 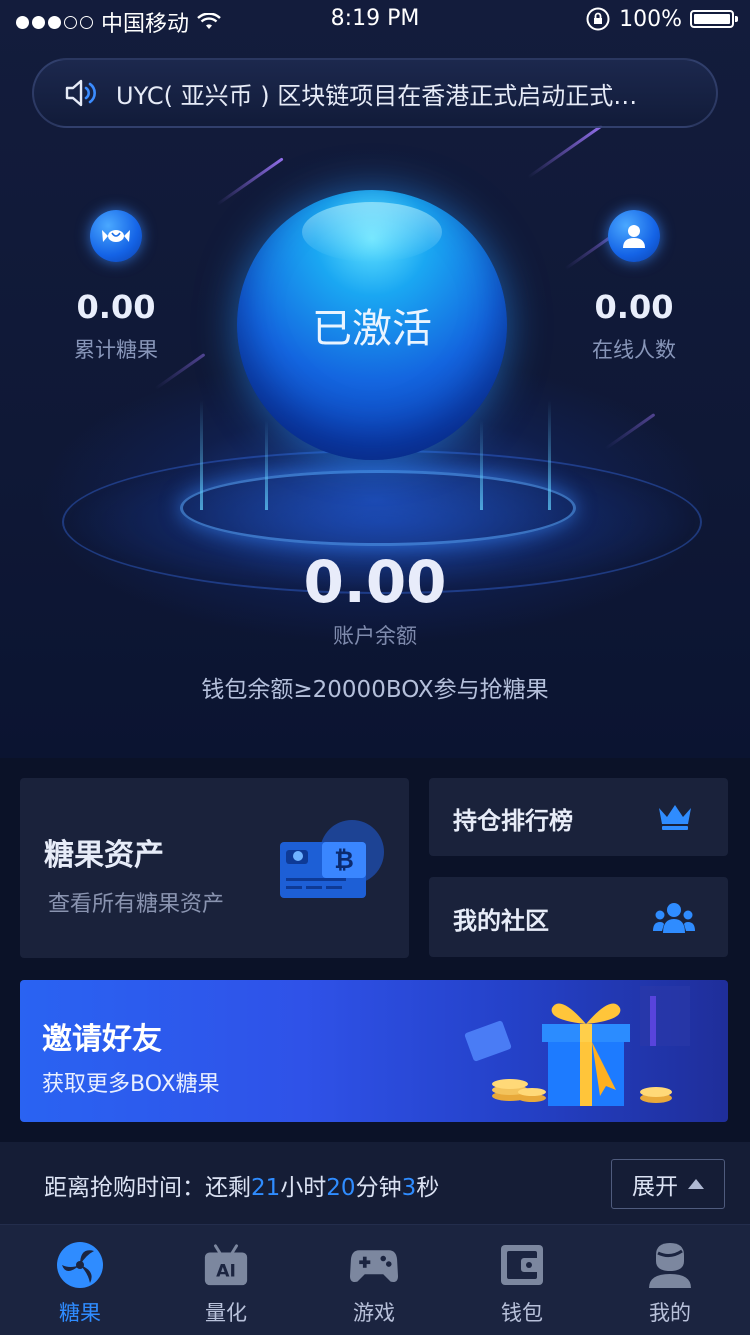 I want to click on tab-quant: AI 量化, so click(x=226, y=1280).